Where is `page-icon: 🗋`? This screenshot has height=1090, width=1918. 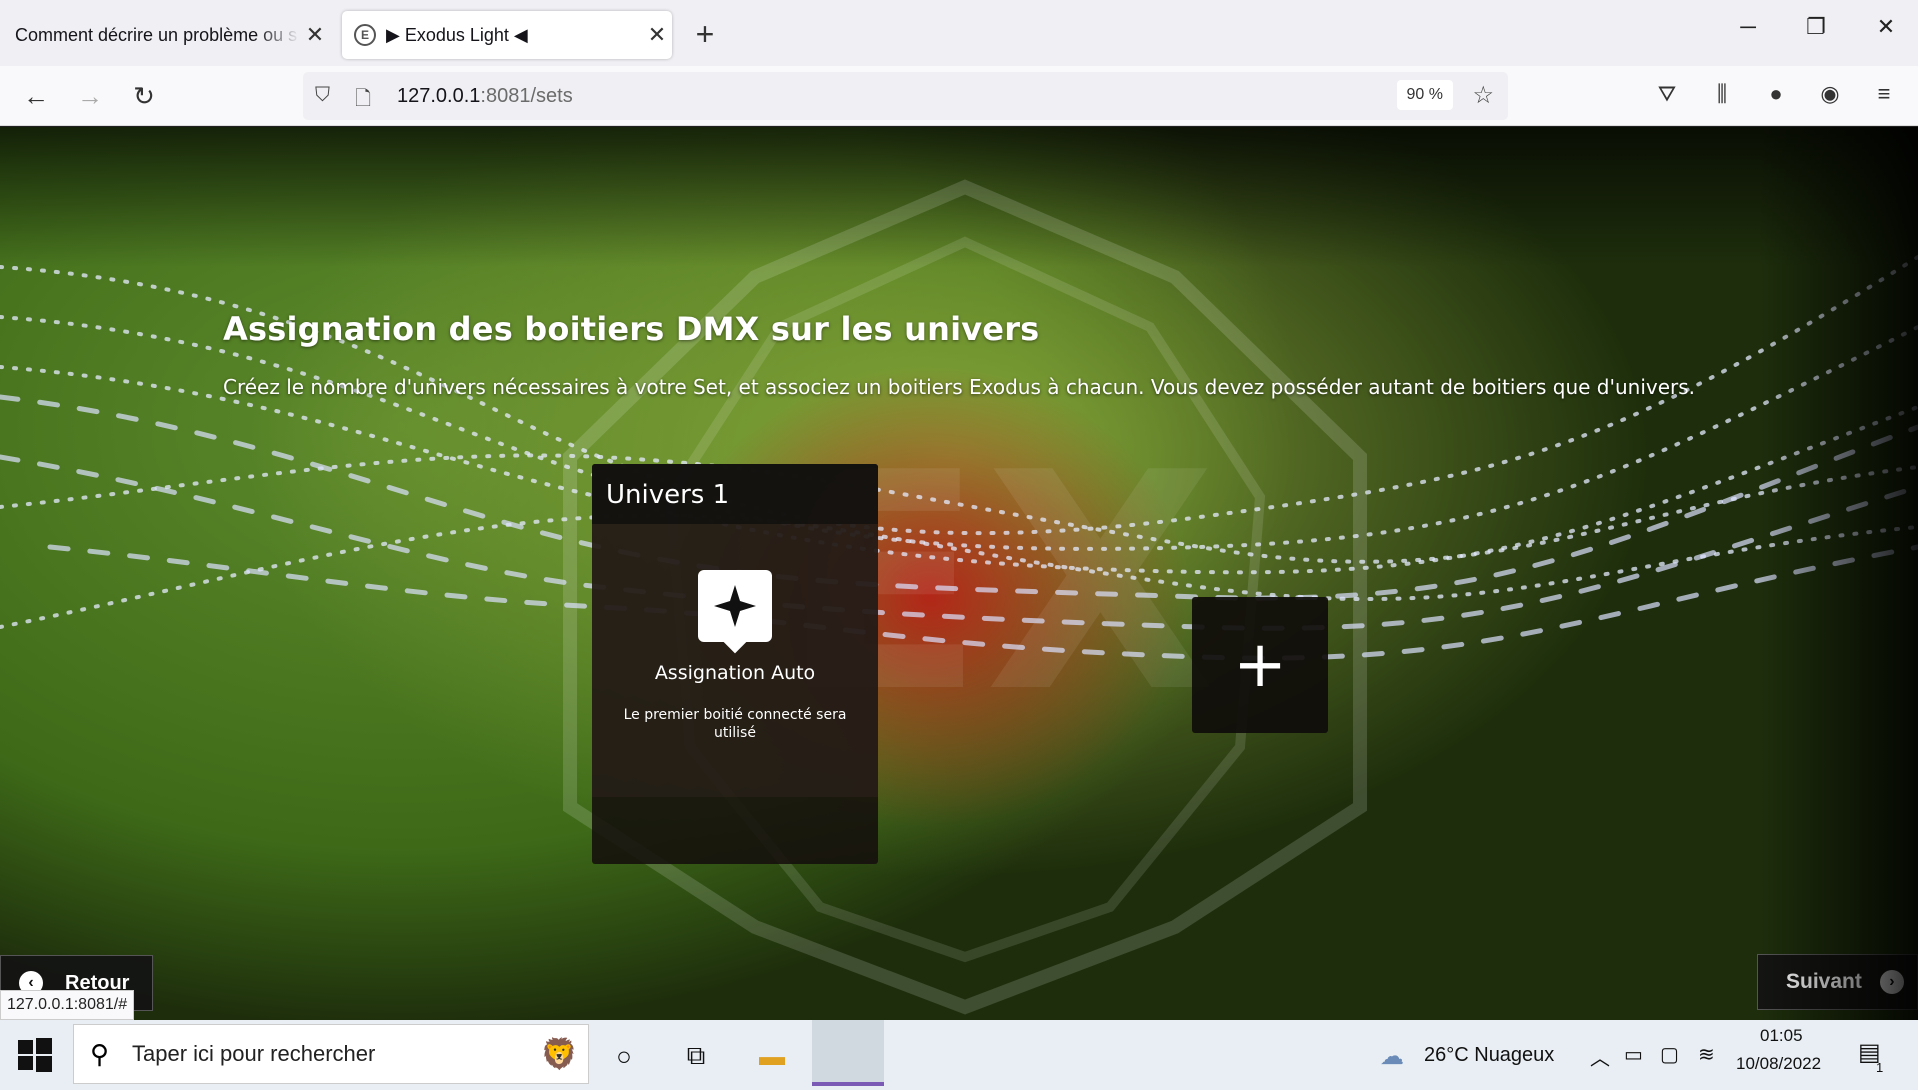 page-icon: 🗋 is located at coordinates (363, 101).